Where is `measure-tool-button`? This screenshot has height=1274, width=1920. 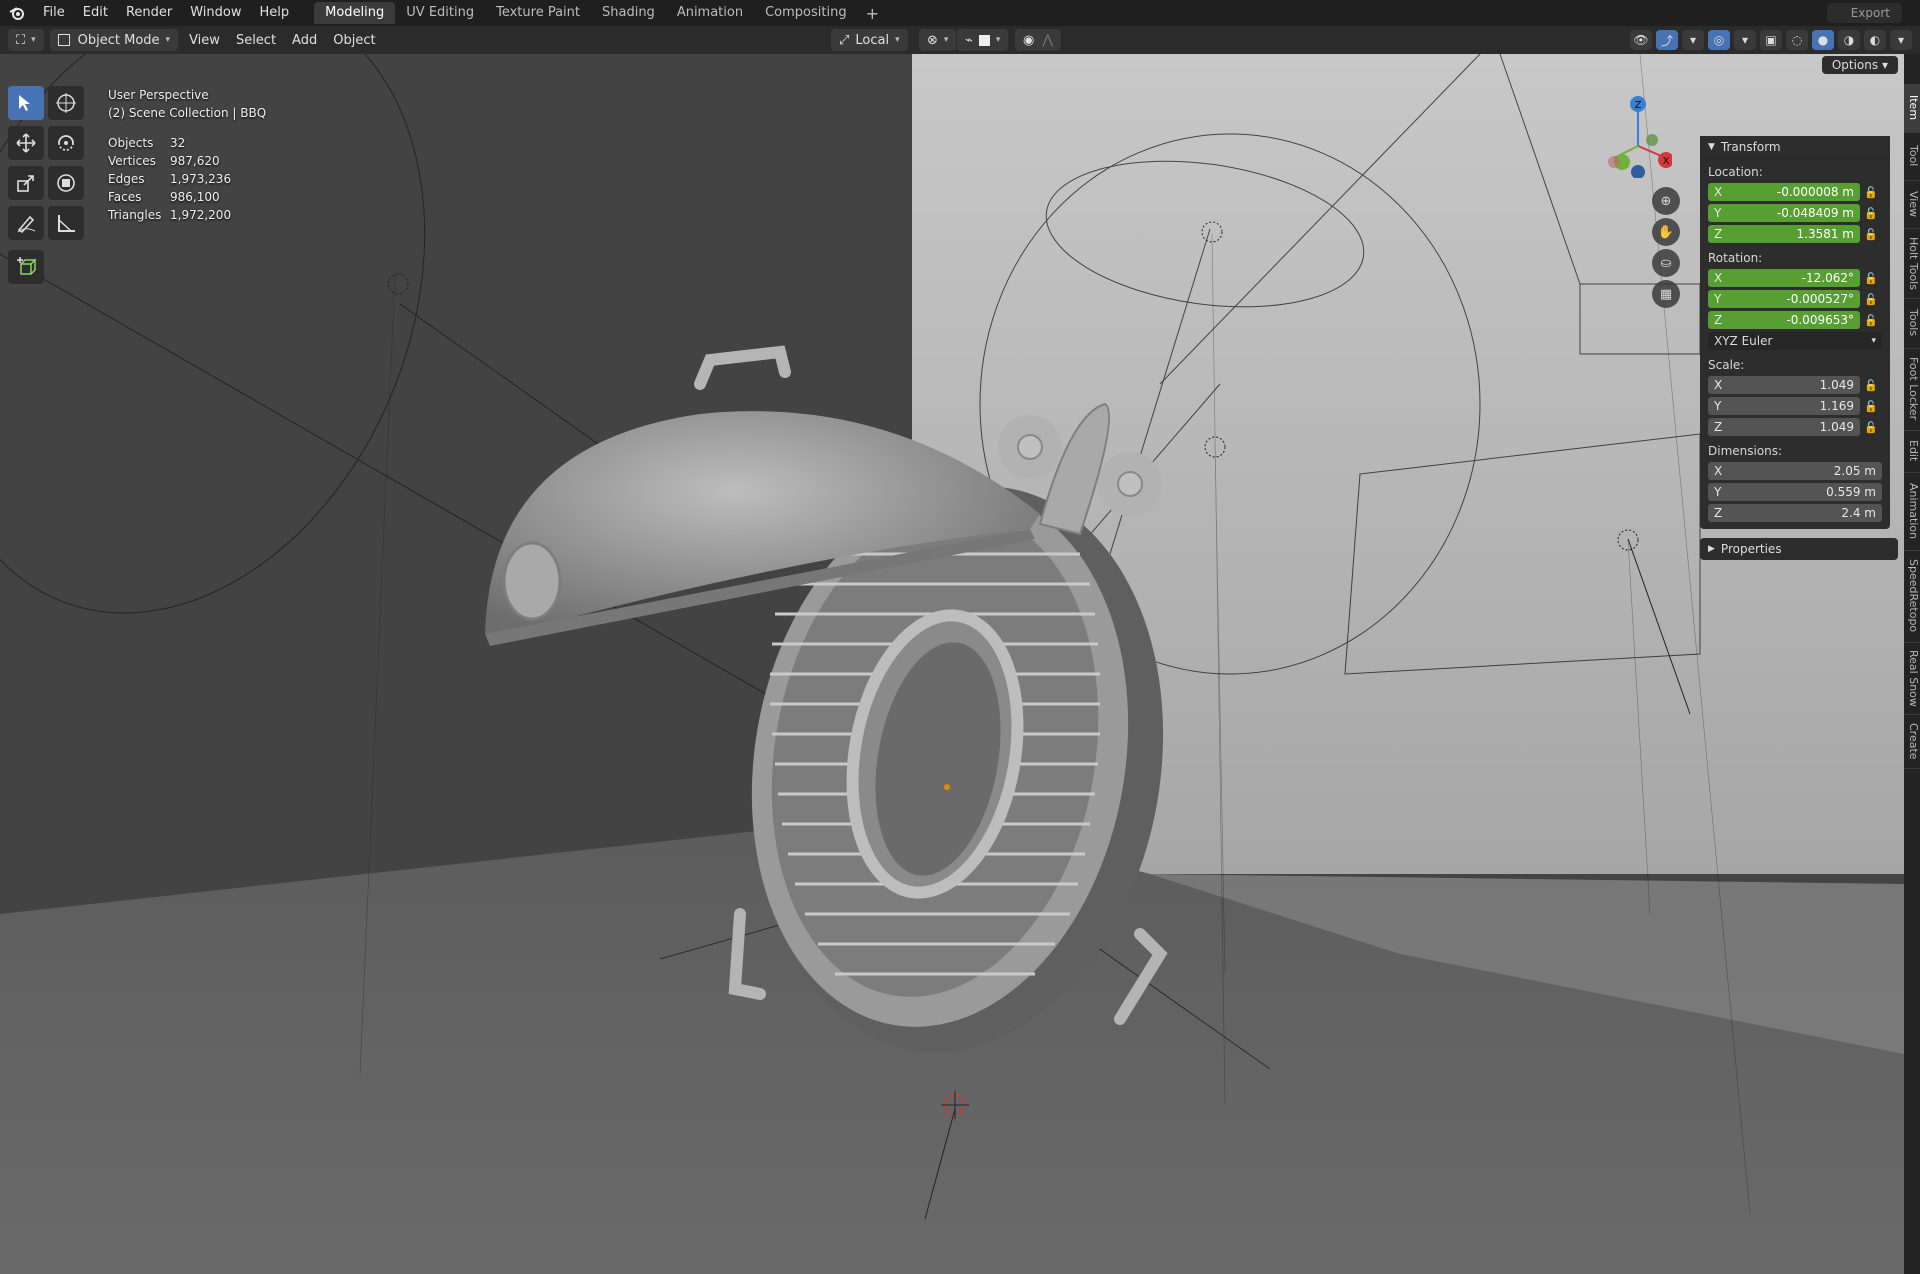
measure-tool-button is located at coordinates (66, 223).